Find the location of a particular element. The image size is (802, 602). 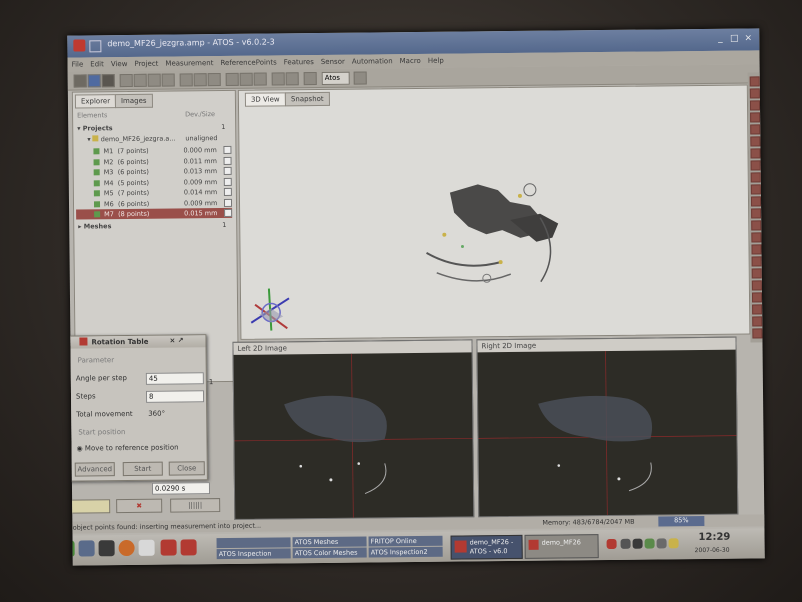

table-icon is located at coordinates (154, 80).